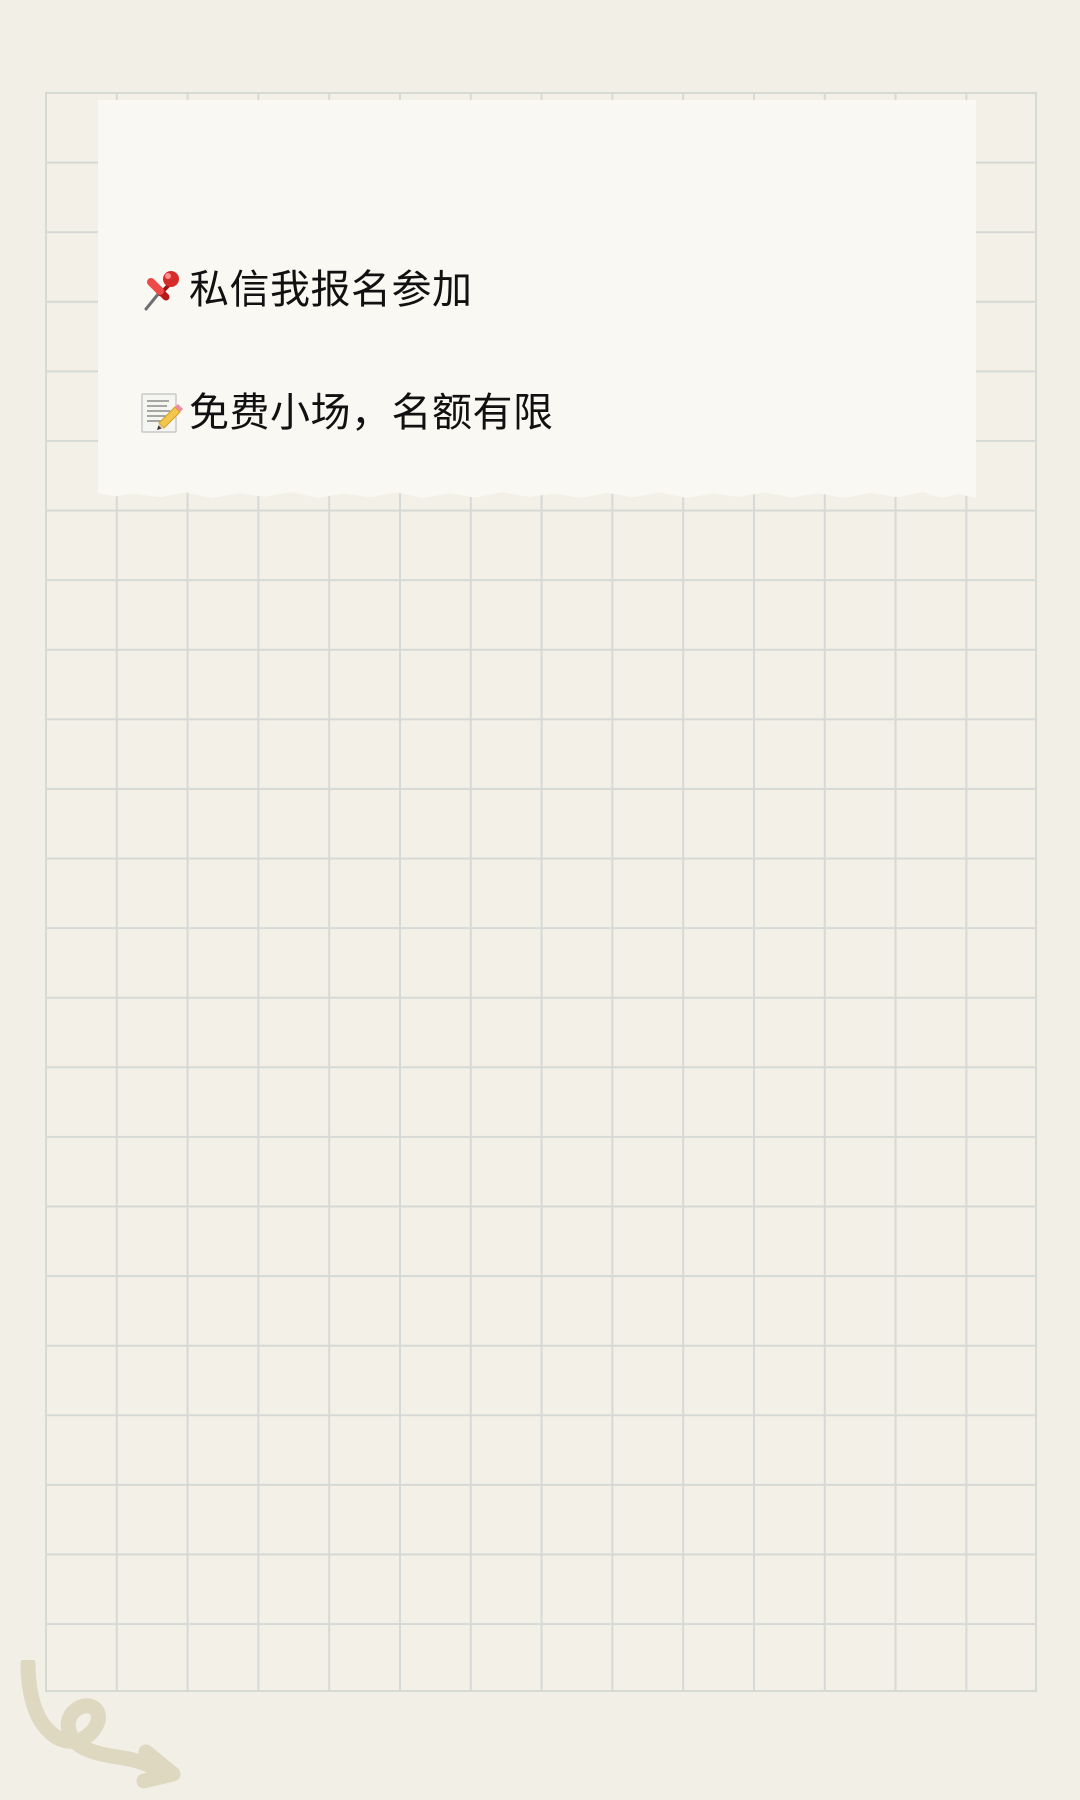 This screenshot has height=1800, width=1080. I want to click on note-line-signup: 私信我报名参加, so click(305, 290).